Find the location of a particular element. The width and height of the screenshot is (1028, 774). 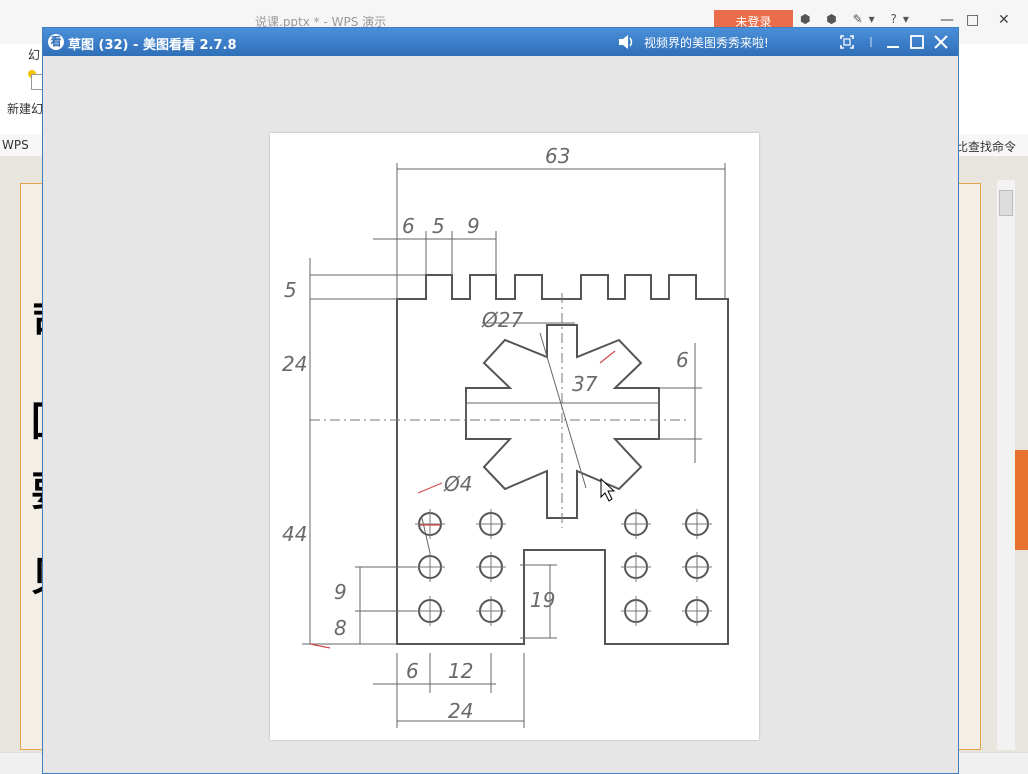

dim-63: 63 is located at coordinates (557, 156).